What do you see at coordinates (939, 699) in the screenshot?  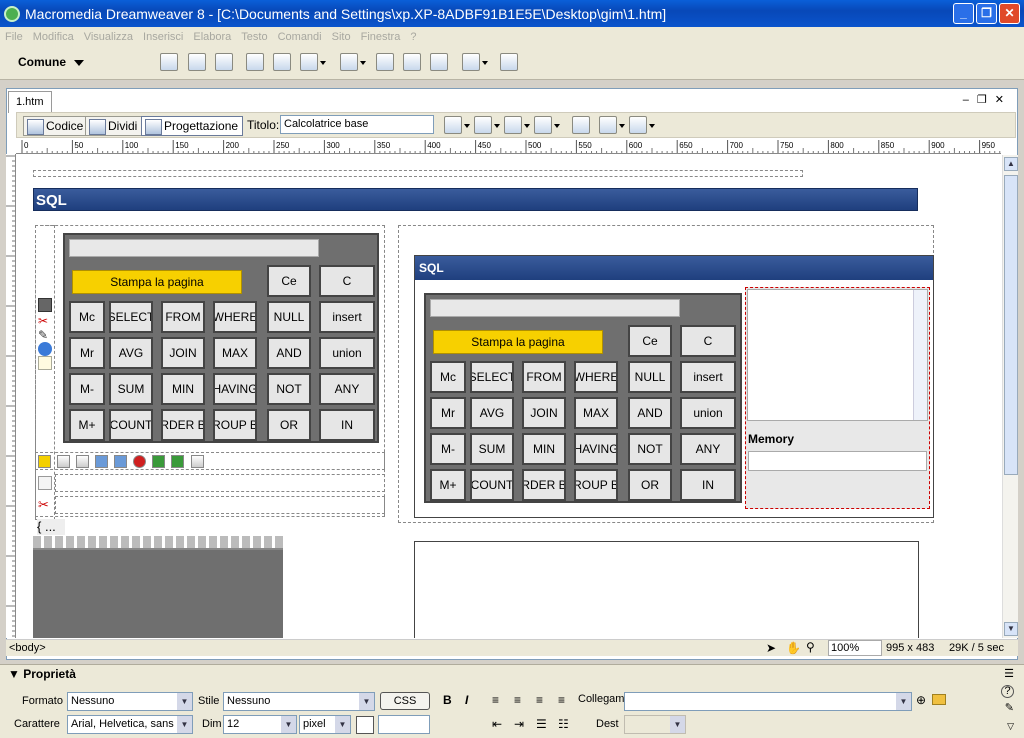 I see `browse-folder-icon` at bounding box center [939, 699].